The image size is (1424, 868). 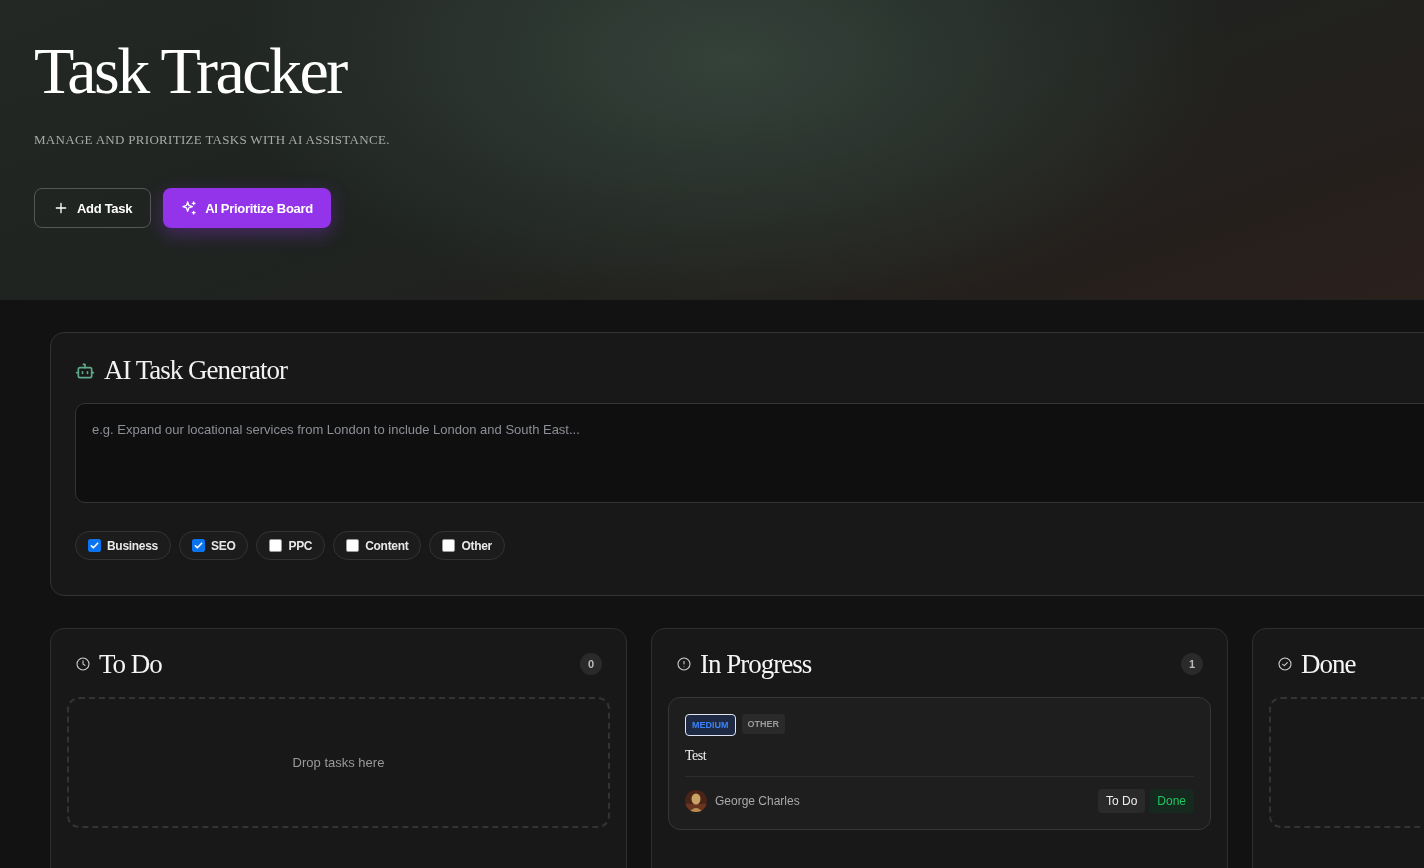 I want to click on page-subtitle: MANAGE AND PRIORITIZE TASKS WITH AI ASSISTANCE., so click(x=212, y=140).